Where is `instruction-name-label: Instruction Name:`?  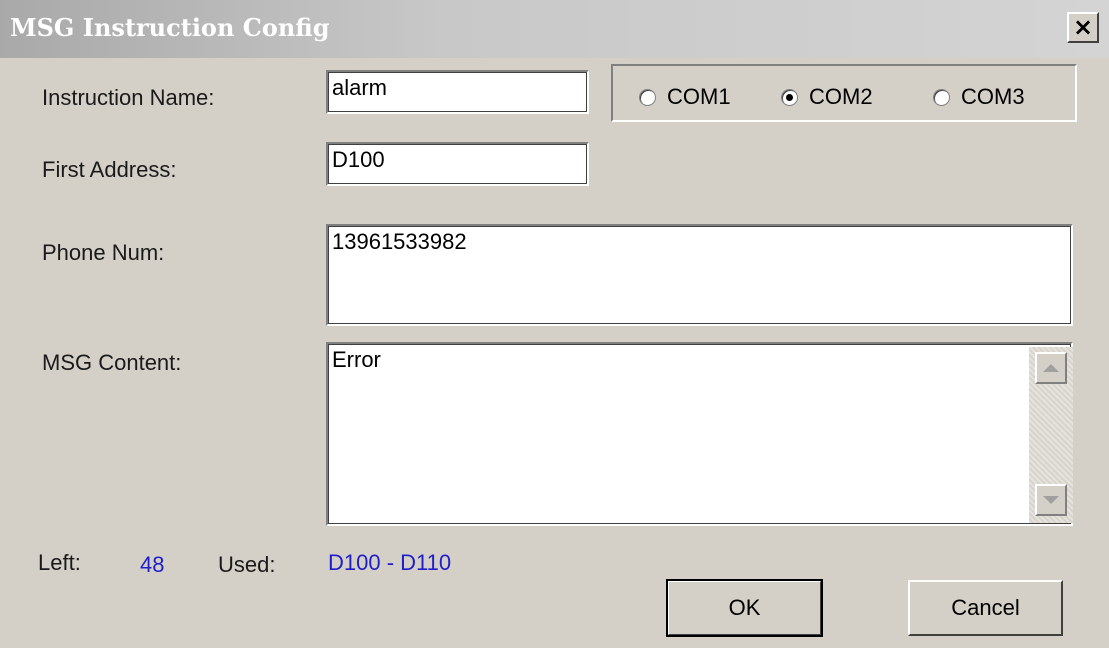 instruction-name-label: Instruction Name: is located at coordinates (128, 97).